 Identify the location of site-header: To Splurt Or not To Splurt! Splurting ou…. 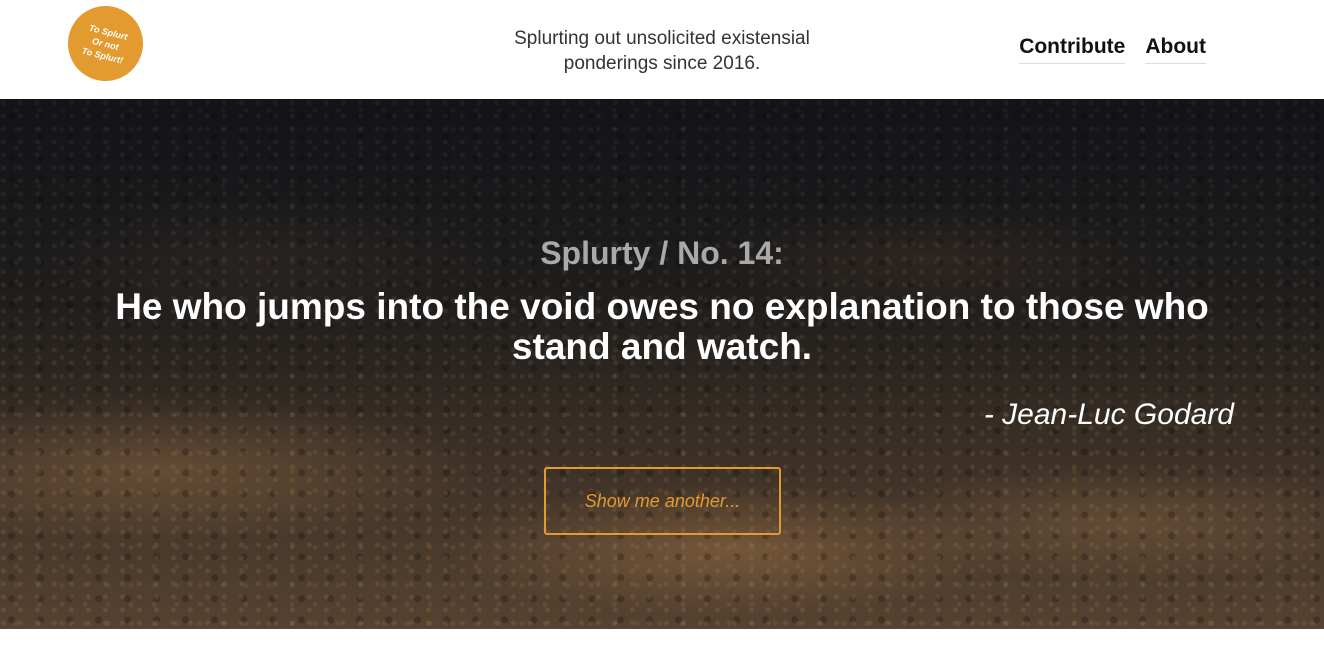
(662, 49).